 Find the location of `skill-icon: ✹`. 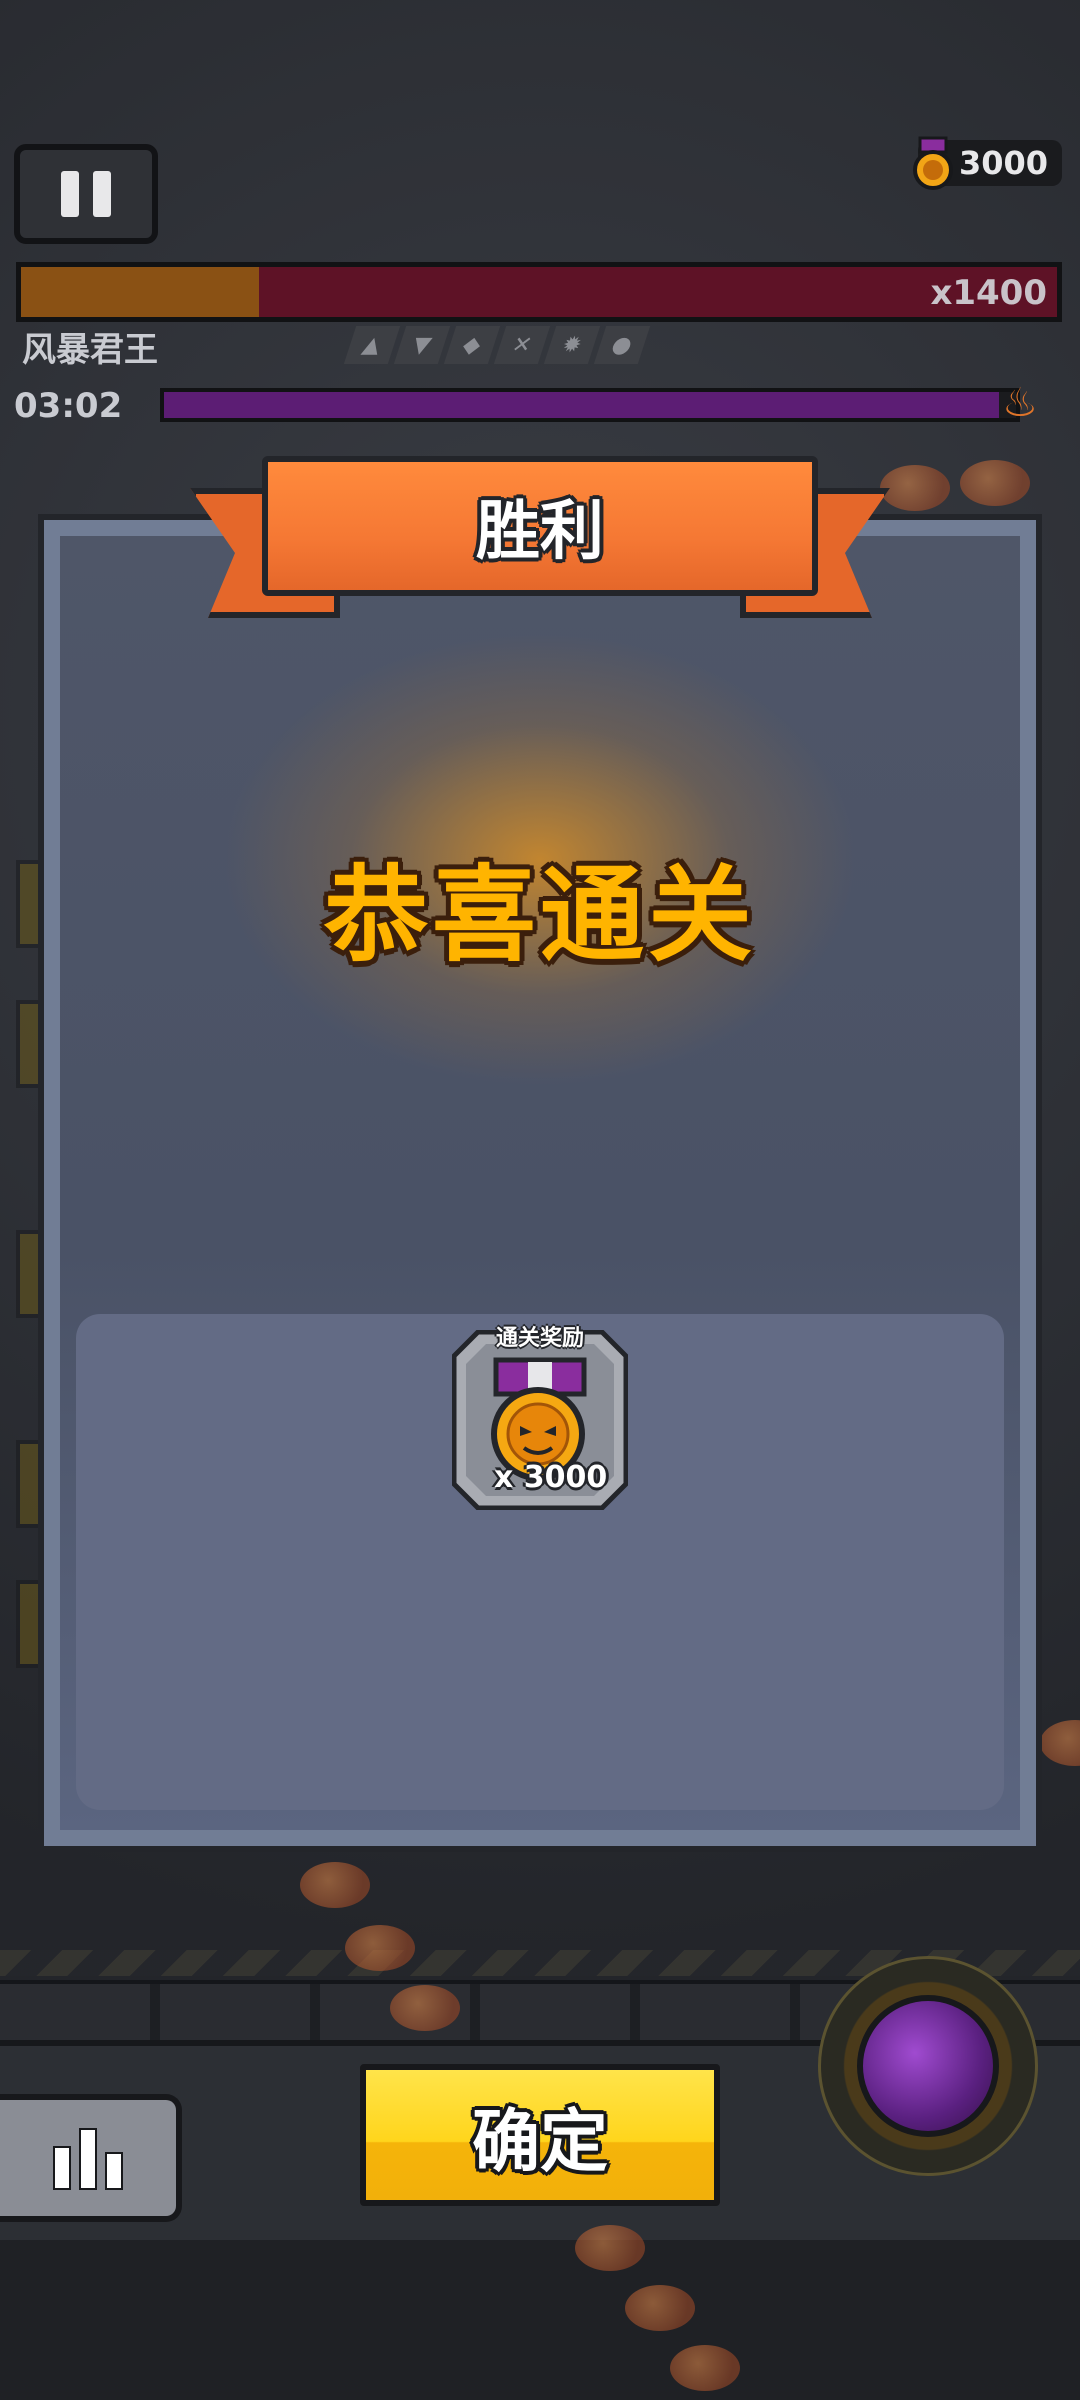

skill-icon: ✹ is located at coordinates (572, 345).